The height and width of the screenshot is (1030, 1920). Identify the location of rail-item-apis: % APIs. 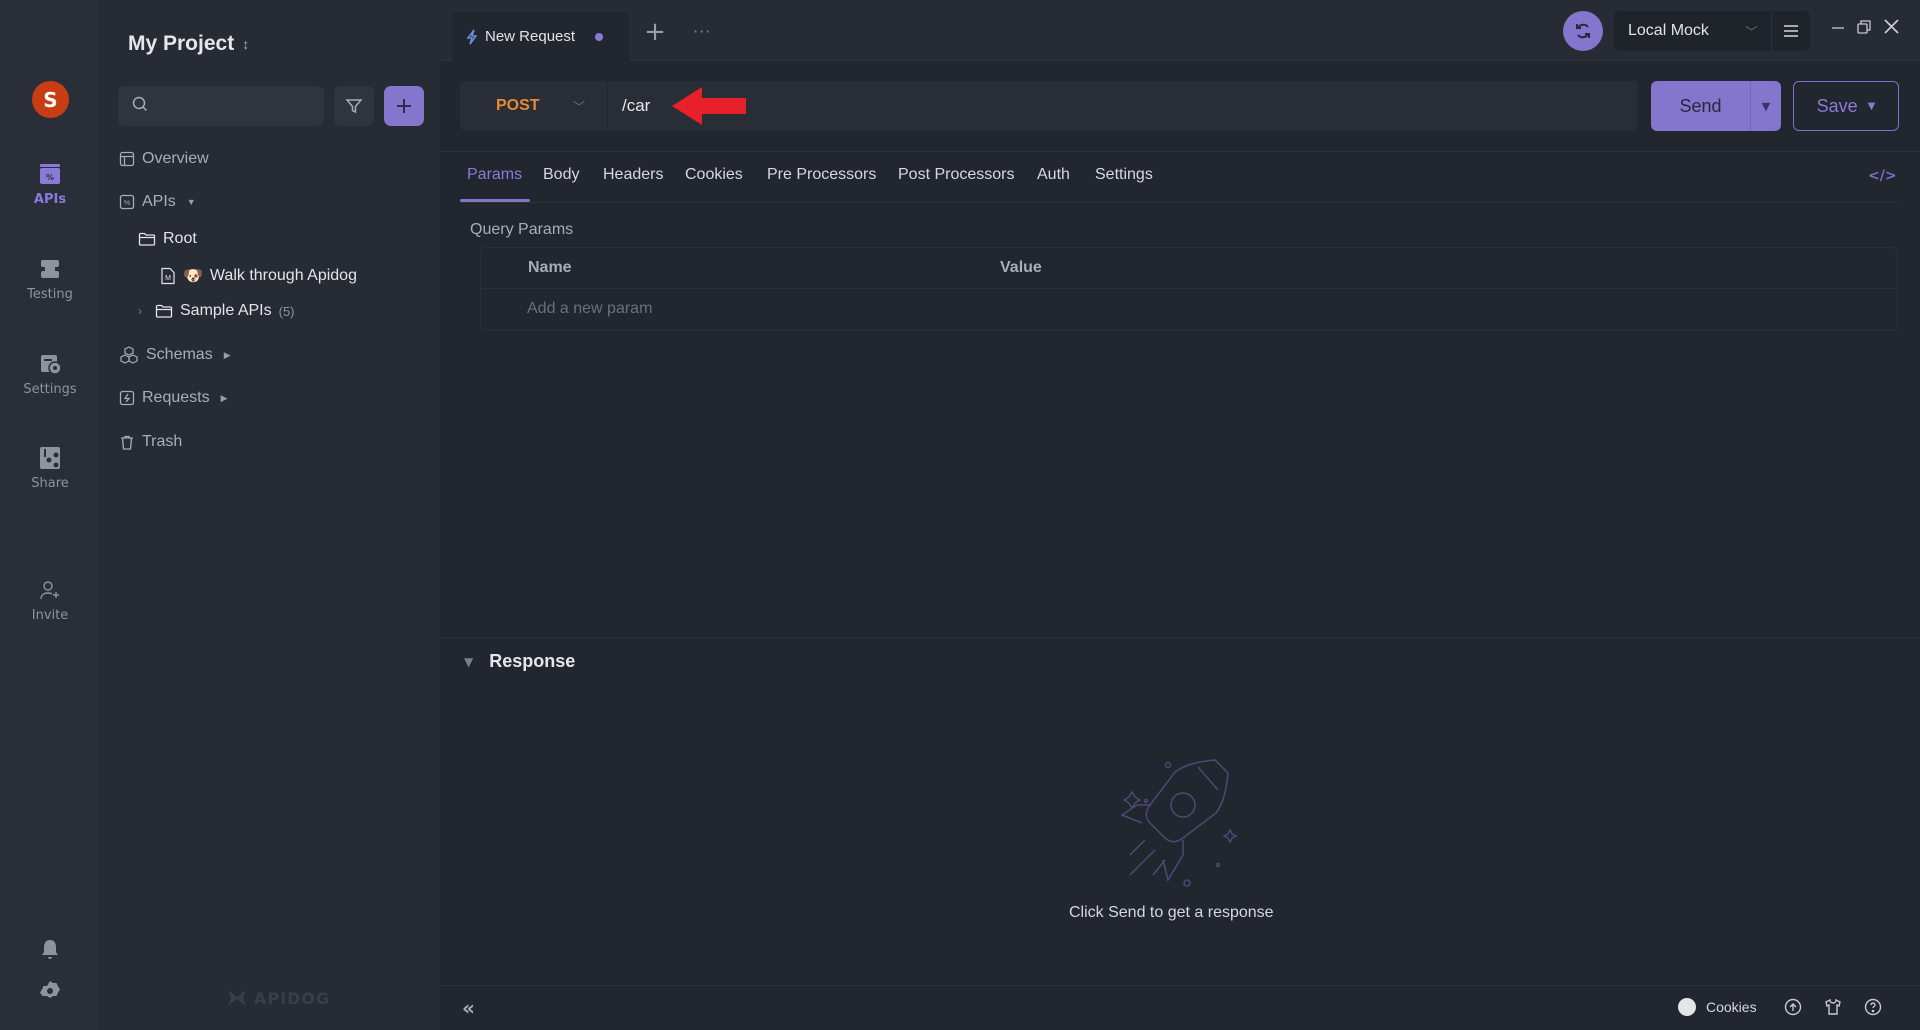
(50, 184).